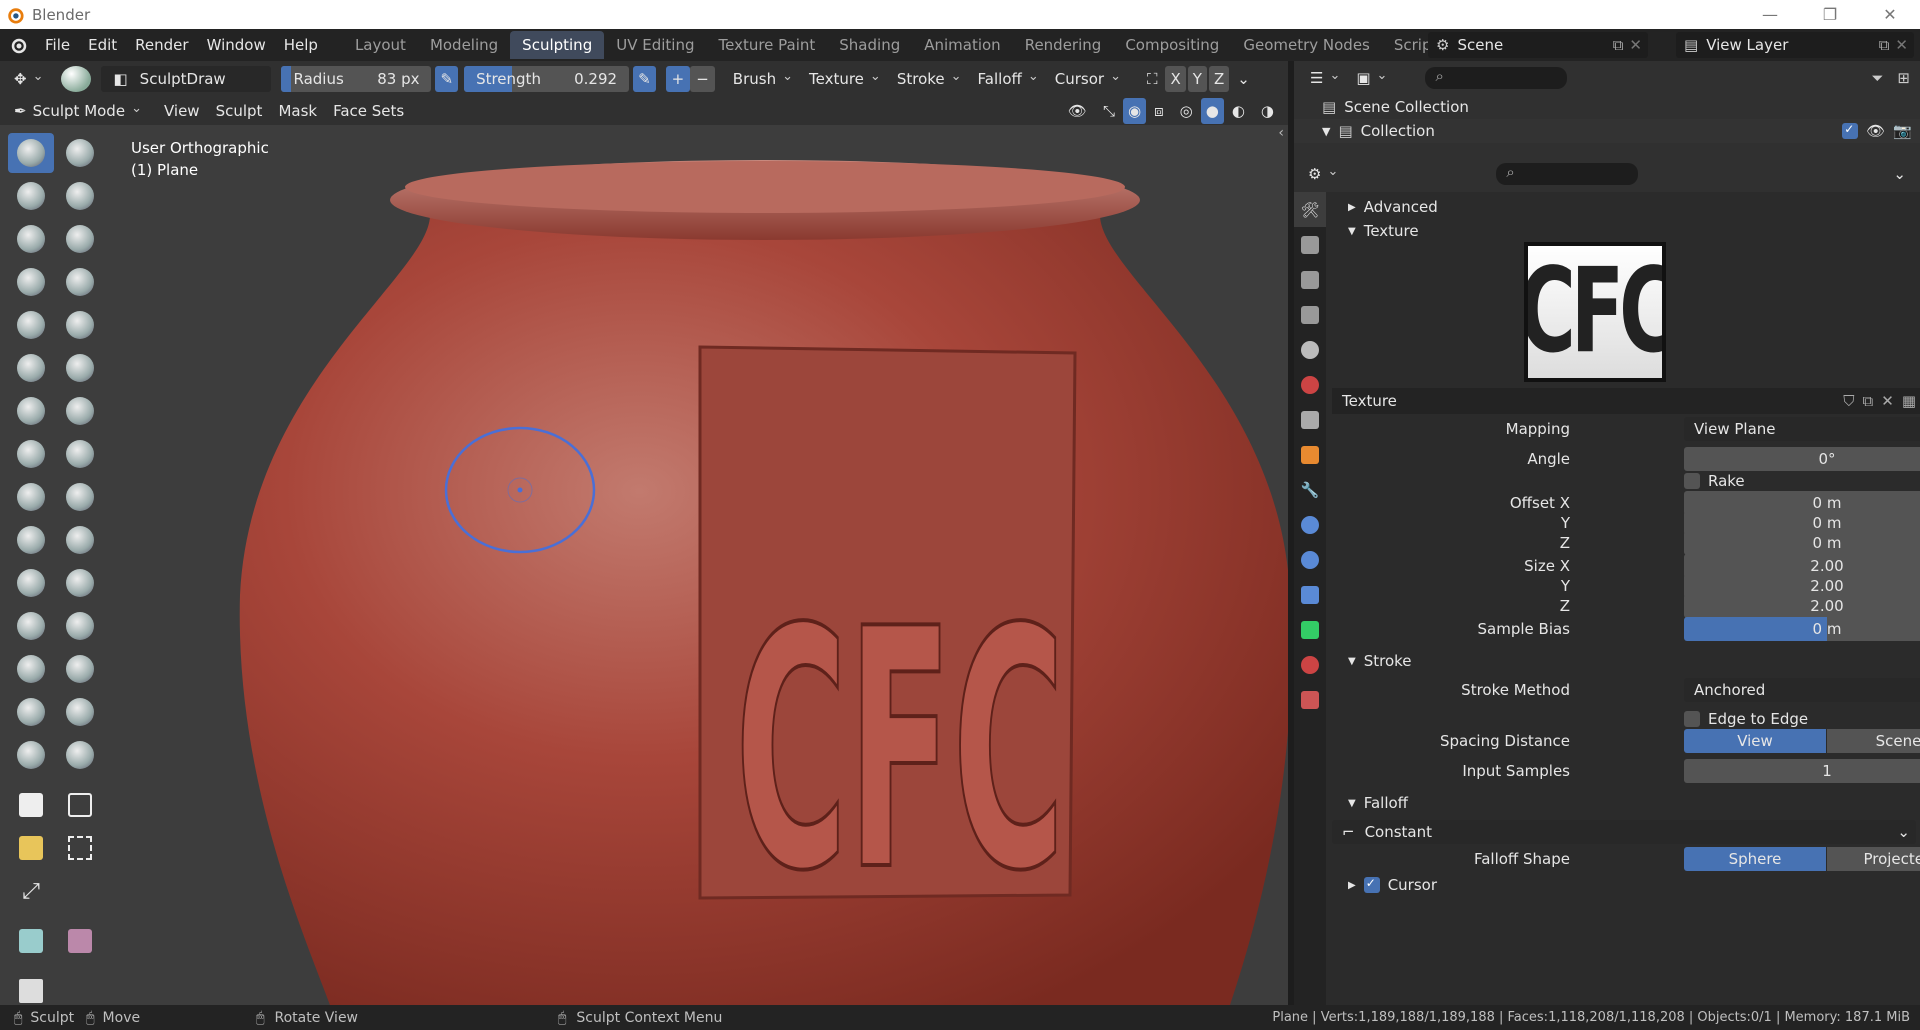  What do you see at coordinates (1887, 401) in the screenshot?
I see `unlink-texture-icon: ✕` at bounding box center [1887, 401].